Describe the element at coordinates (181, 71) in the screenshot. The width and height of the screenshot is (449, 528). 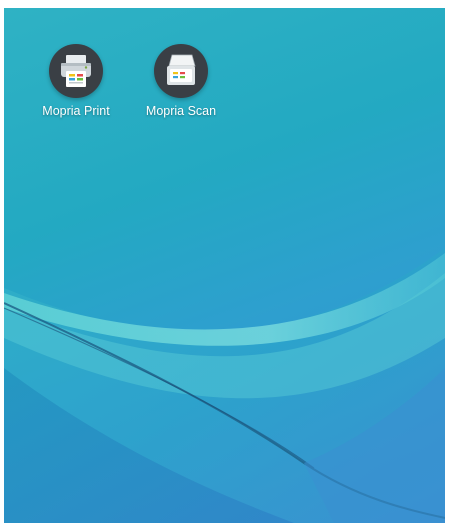
I see `scanner-icon` at that location.